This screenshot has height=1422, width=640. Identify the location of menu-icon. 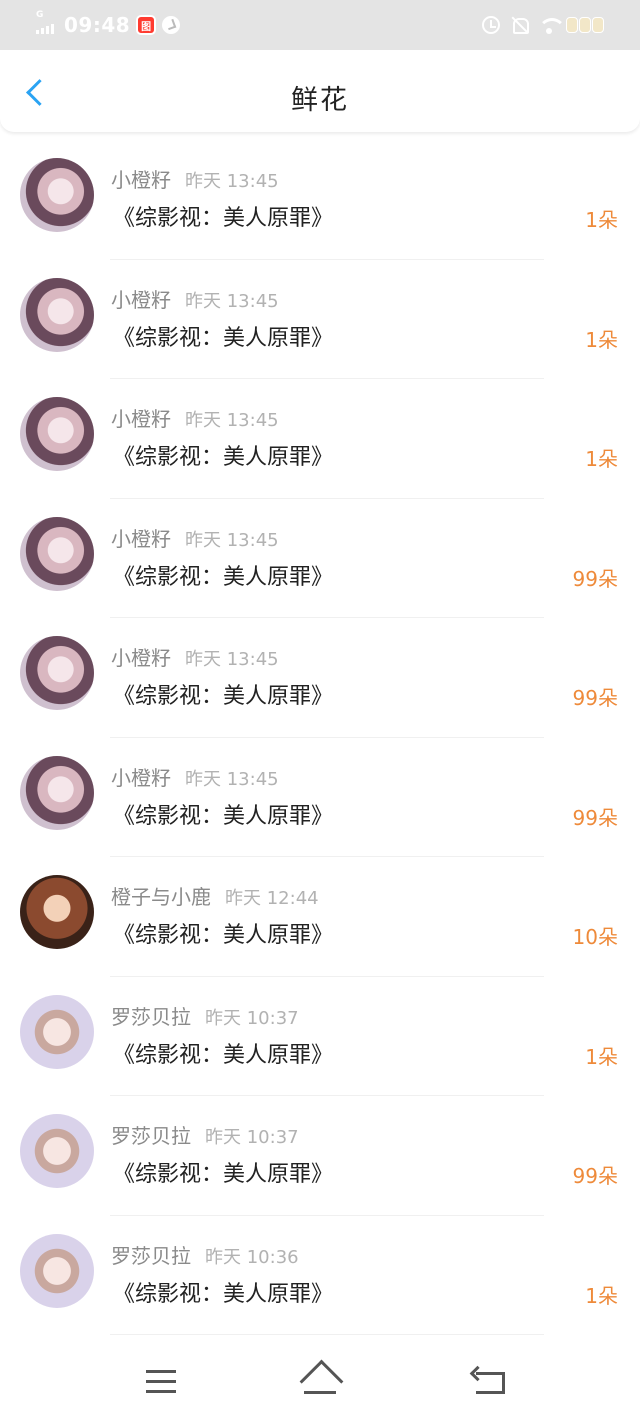
(161, 1382).